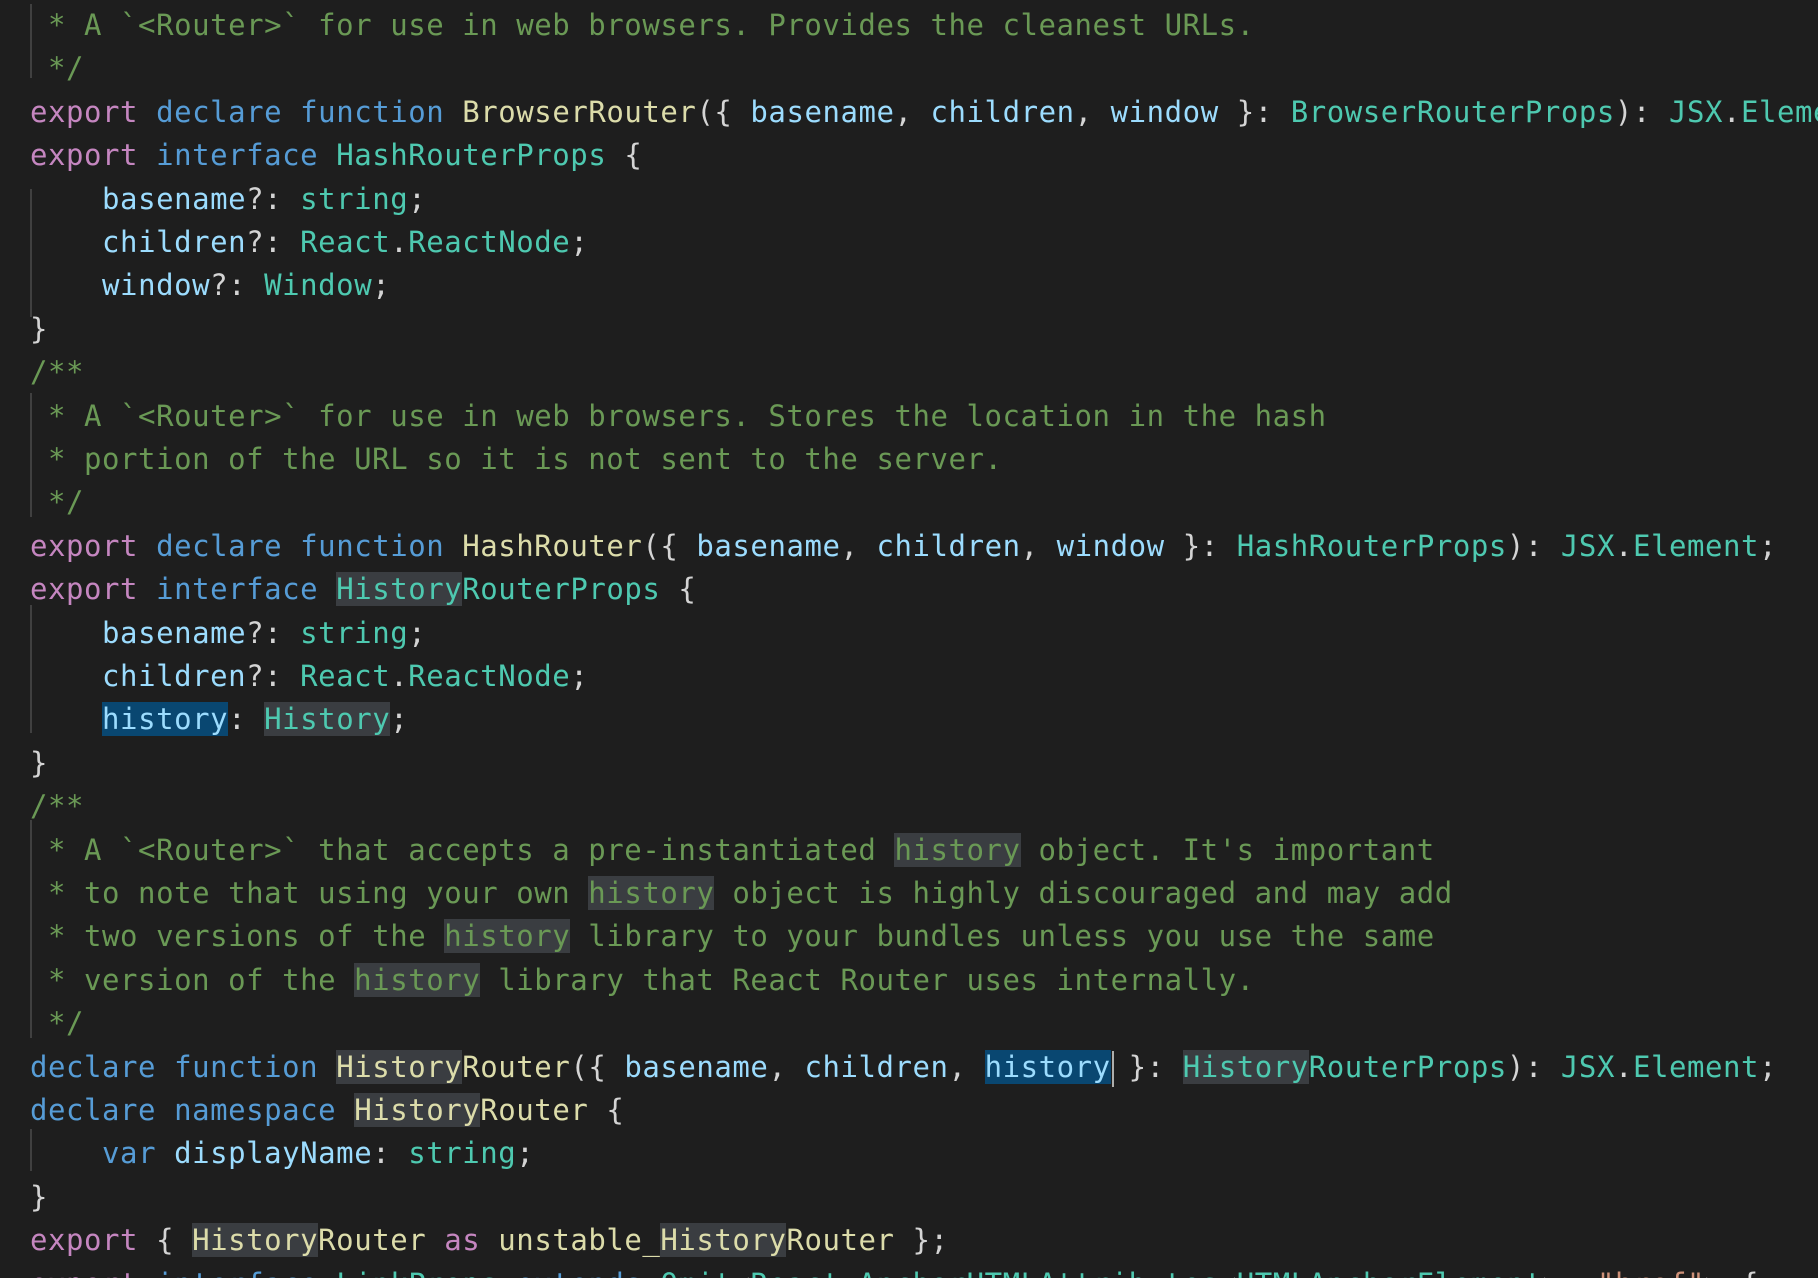 This screenshot has width=1818, height=1278. I want to click on code-token: HashRouter, so click(552, 545).